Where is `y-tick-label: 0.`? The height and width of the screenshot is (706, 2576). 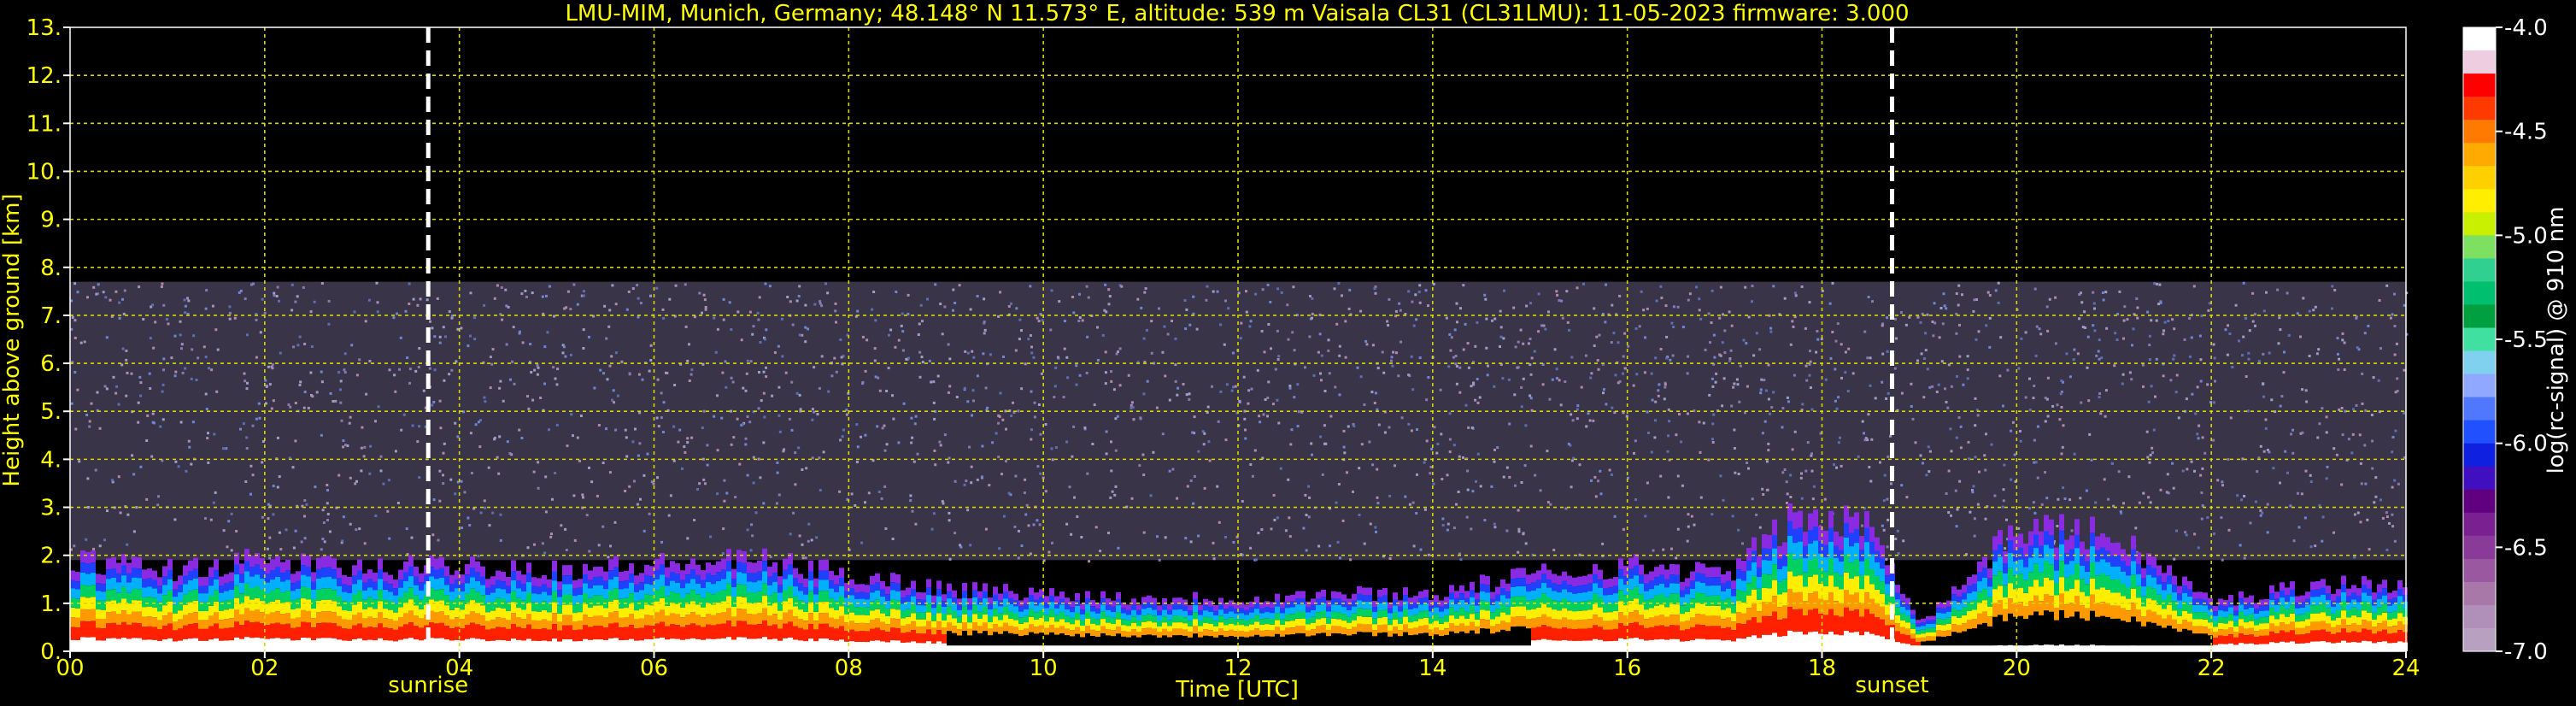
y-tick-label: 0. is located at coordinates (51, 652).